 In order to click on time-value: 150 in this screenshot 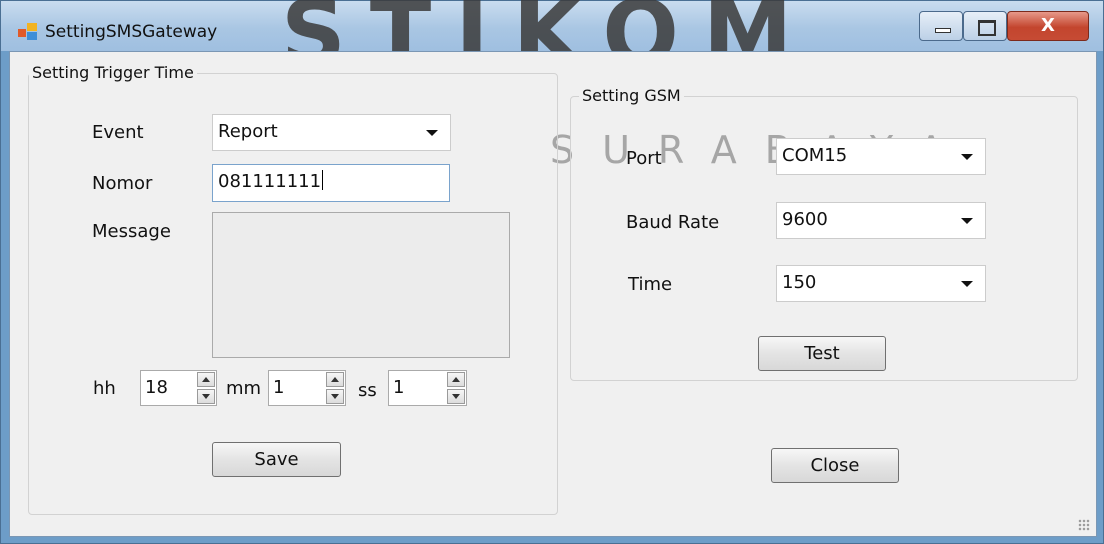, I will do `click(799, 282)`.